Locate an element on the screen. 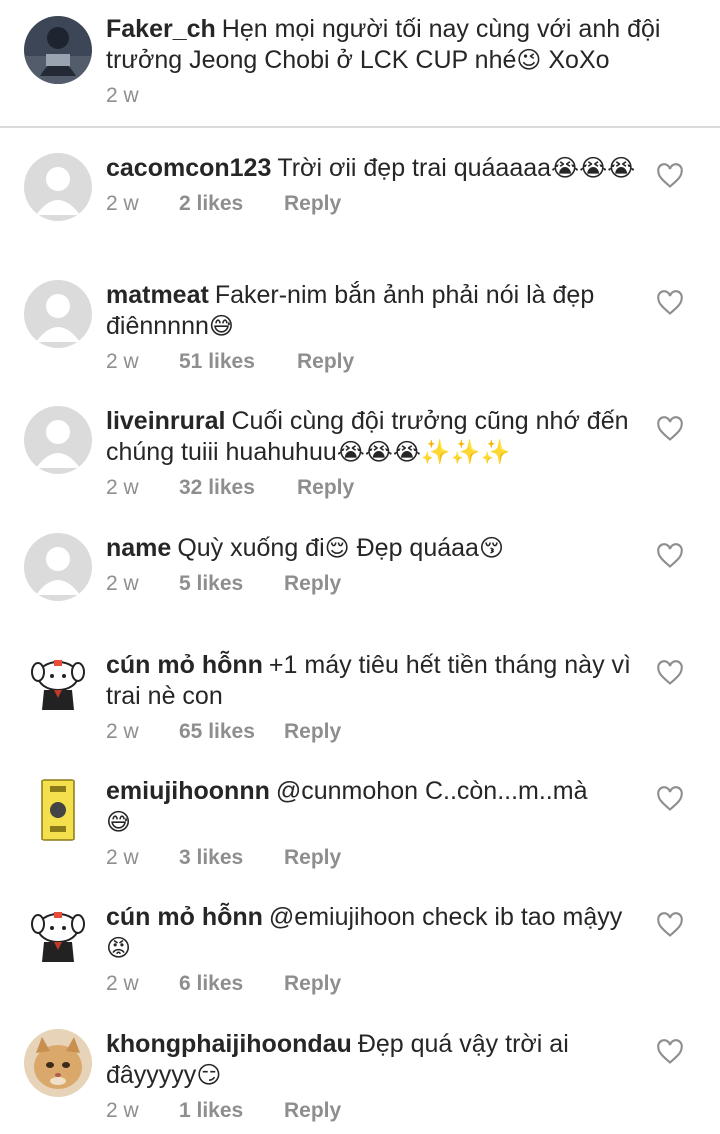  comment-meta: 2 w 6 likes Reply is located at coordinates (376, 984).